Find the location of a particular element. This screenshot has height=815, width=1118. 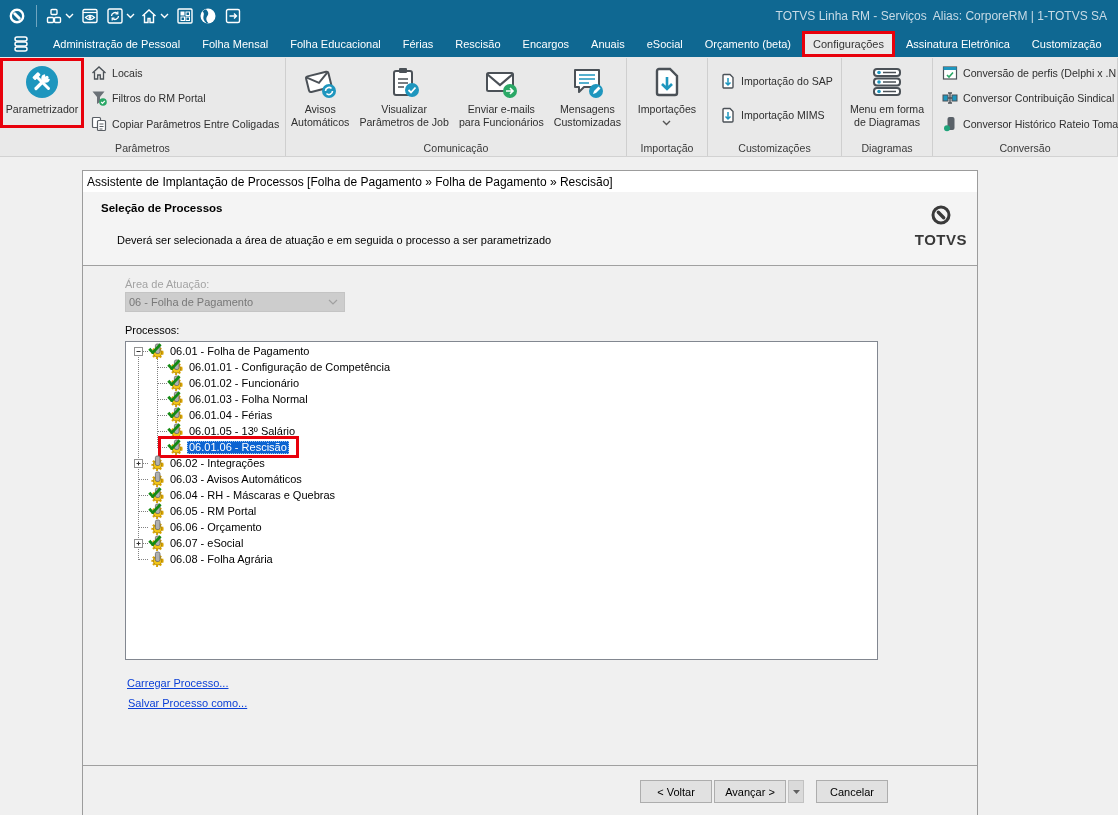

ribbon-button: Conversor Histórico Rateio Toma is located at coordinates (1028, 123).